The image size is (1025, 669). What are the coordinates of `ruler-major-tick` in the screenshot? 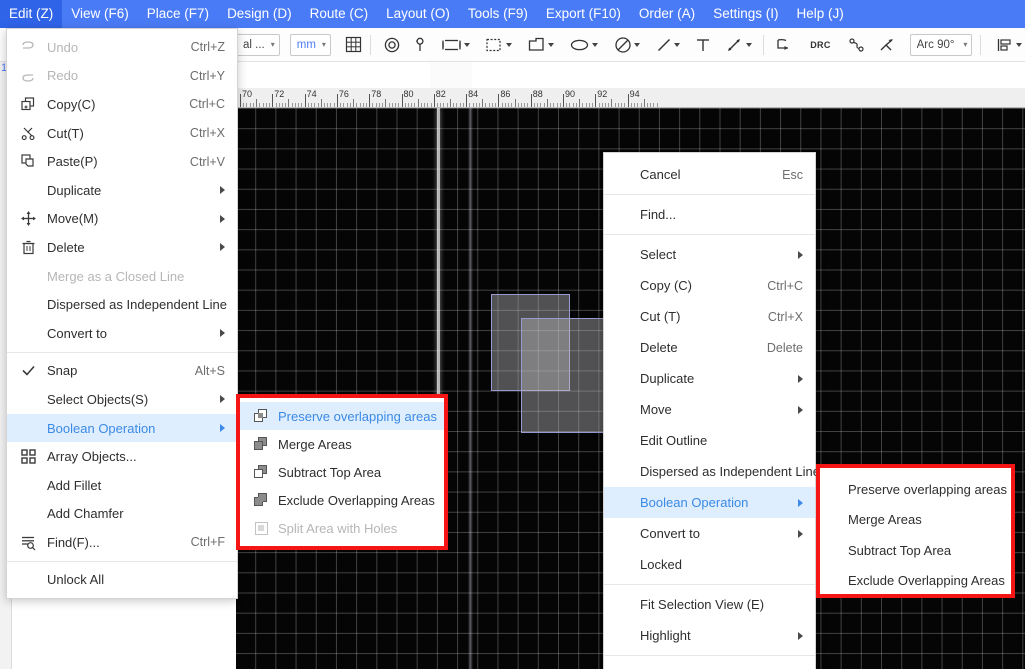 It's located at (596, 100).